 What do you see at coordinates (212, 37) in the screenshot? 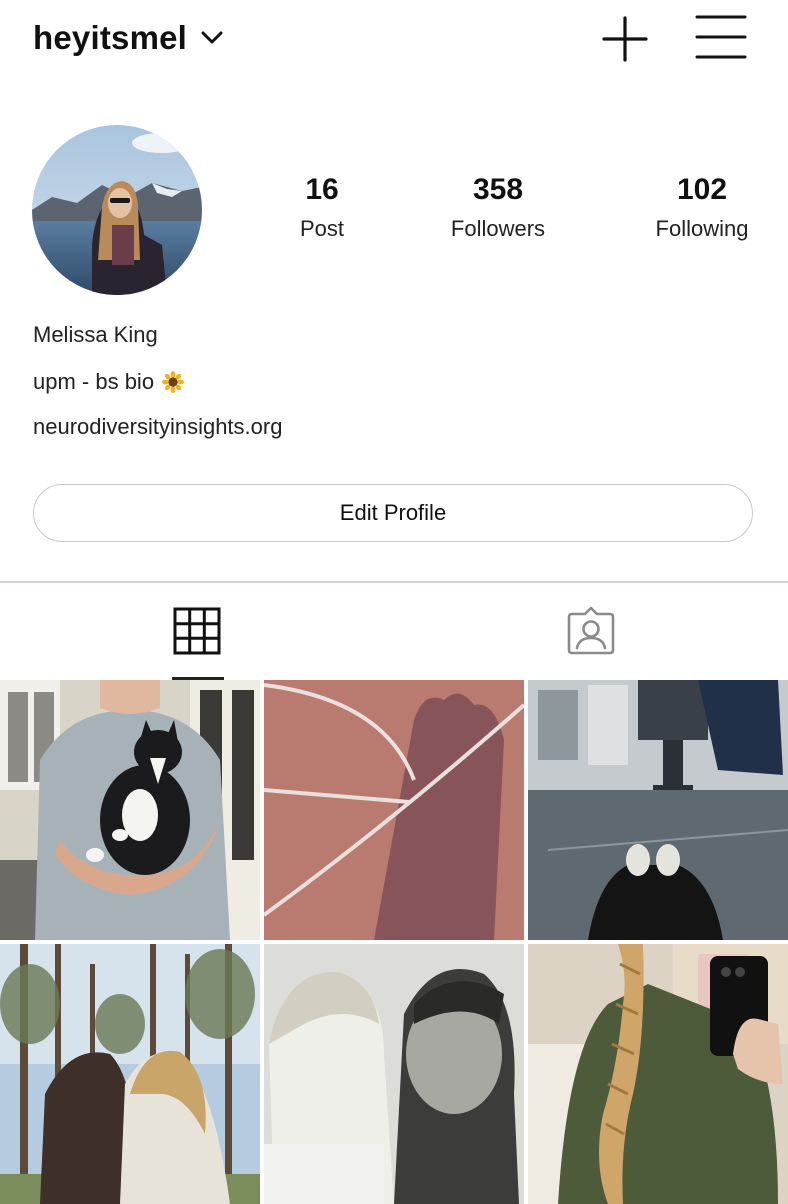
I see `chevron-down-icon` at bounding box center [212, 37].